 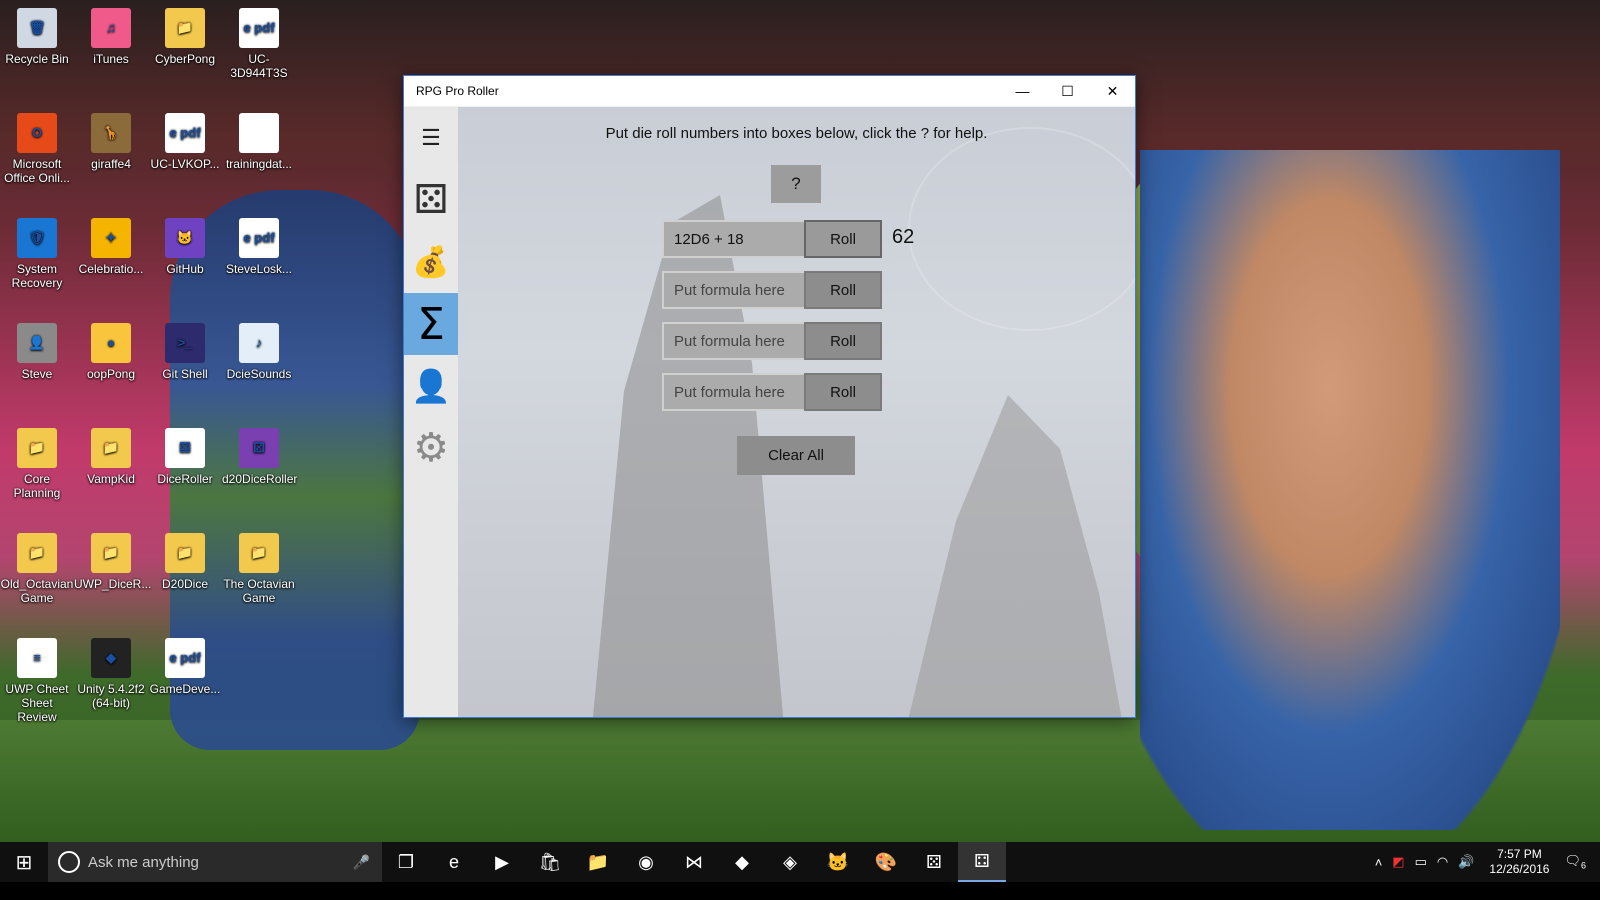 I want to click on desktop-icon: ◆ Unity 5.4.2f2 (64-bit), so click(x=111, y=670).